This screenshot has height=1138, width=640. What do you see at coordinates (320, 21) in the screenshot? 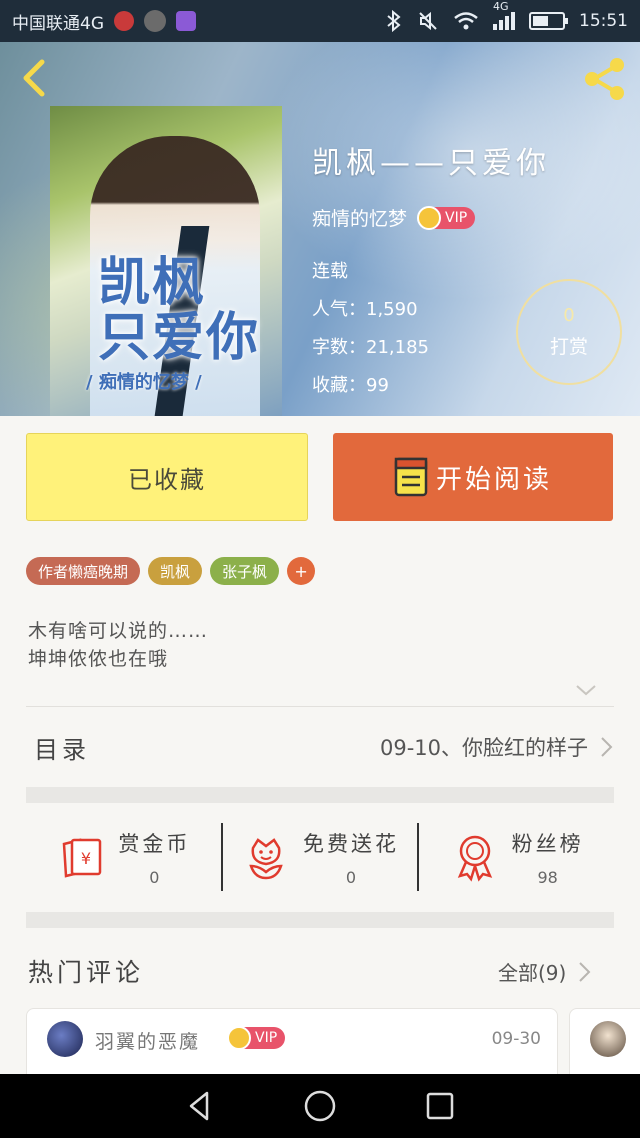
I see `status-bar: 中国联通4G 4G 15:51` at bounding box center [320, 21].